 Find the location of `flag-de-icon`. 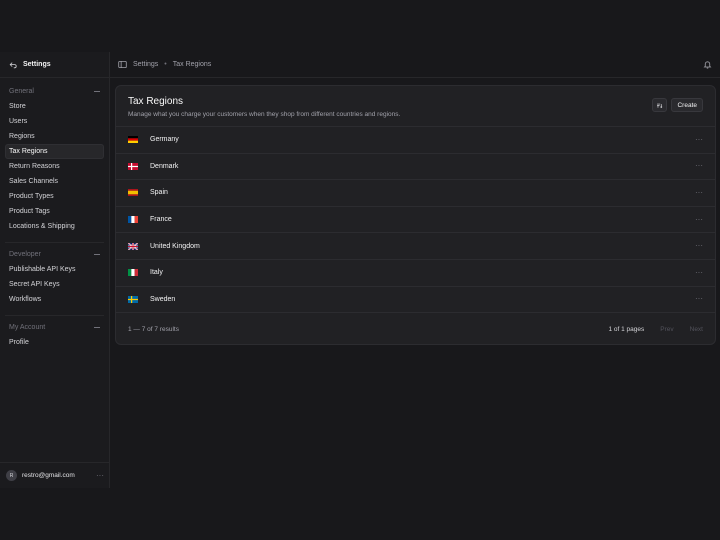

flag-de-icon is located at coordinates (133, 140).